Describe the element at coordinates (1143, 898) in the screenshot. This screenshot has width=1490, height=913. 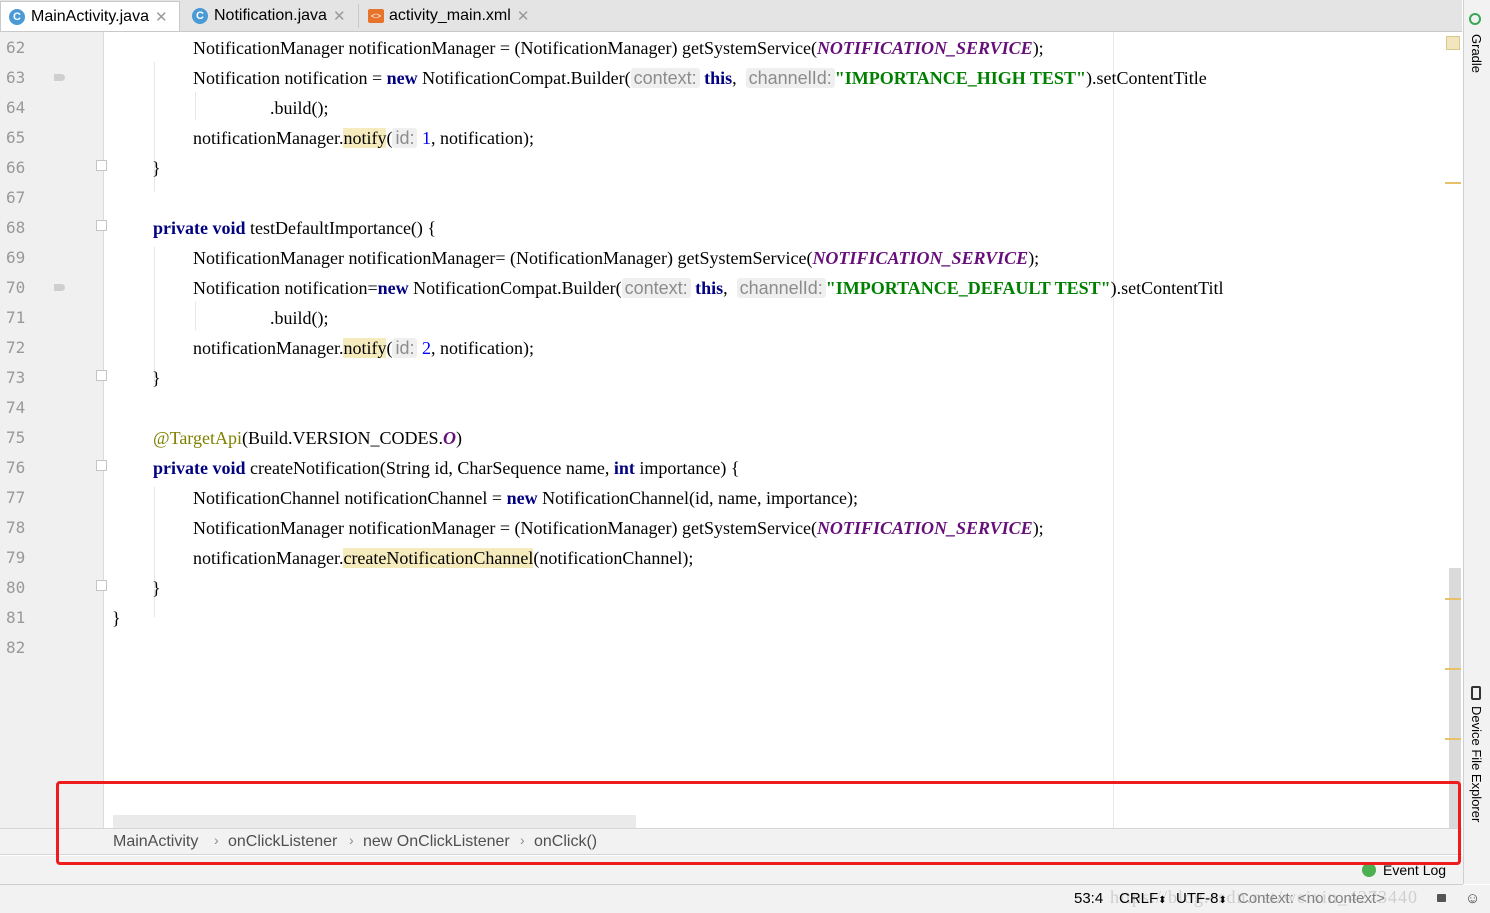
I see `line-separator-selector: CRLF⬍` at that location.